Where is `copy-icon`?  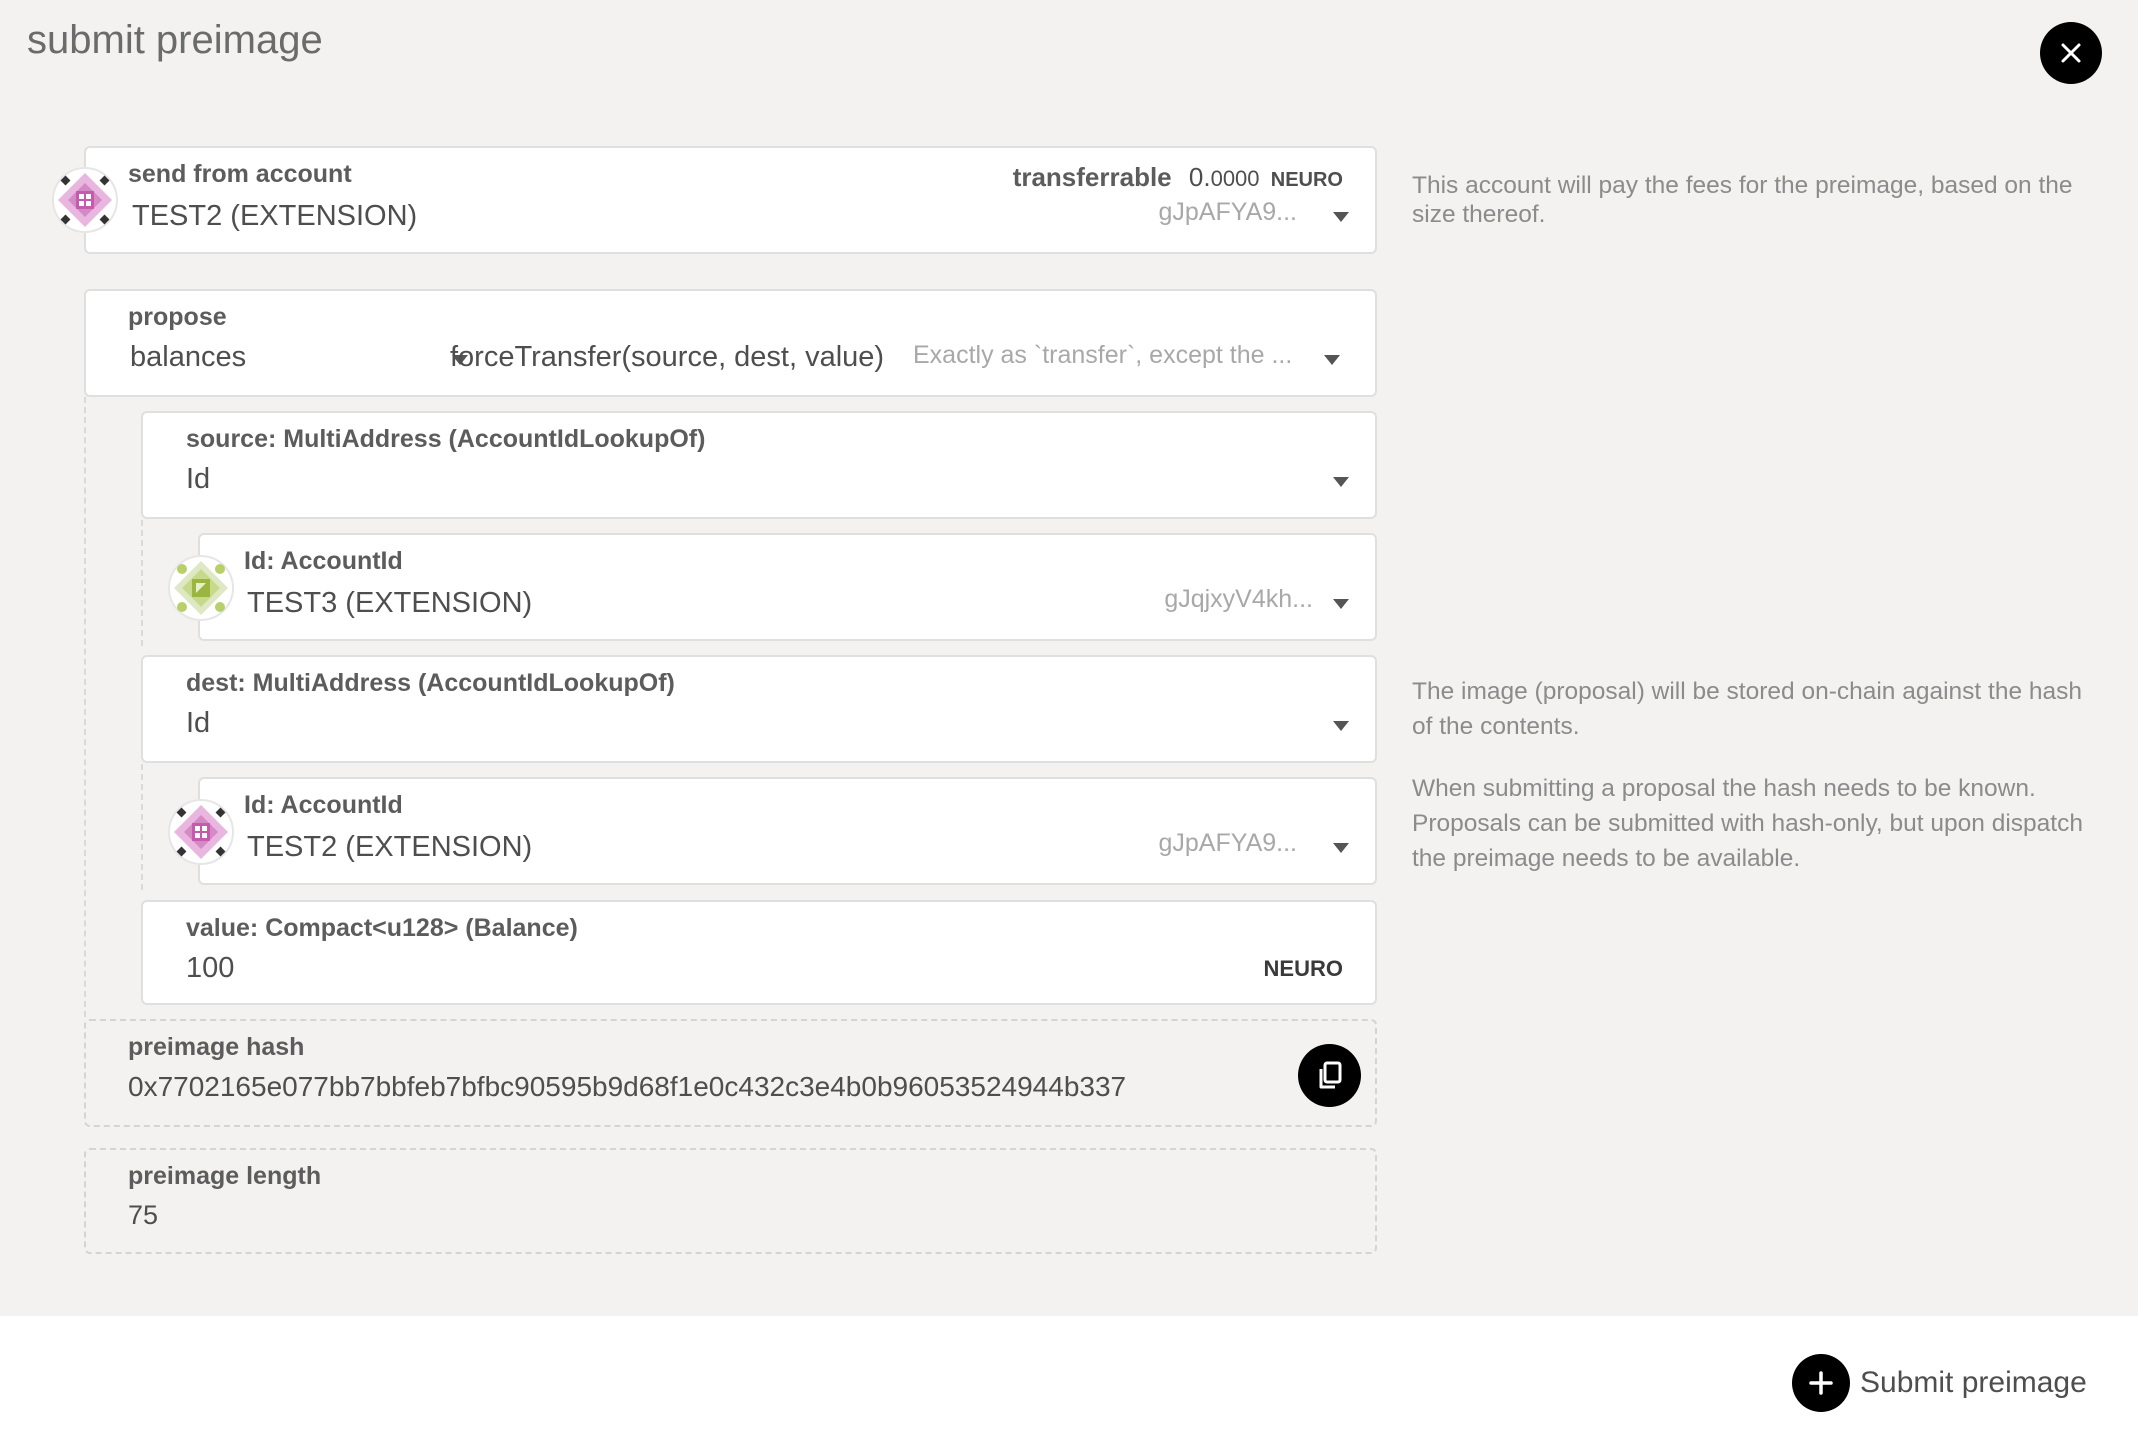
copy-icon is located at coordinates (1330, 1074).